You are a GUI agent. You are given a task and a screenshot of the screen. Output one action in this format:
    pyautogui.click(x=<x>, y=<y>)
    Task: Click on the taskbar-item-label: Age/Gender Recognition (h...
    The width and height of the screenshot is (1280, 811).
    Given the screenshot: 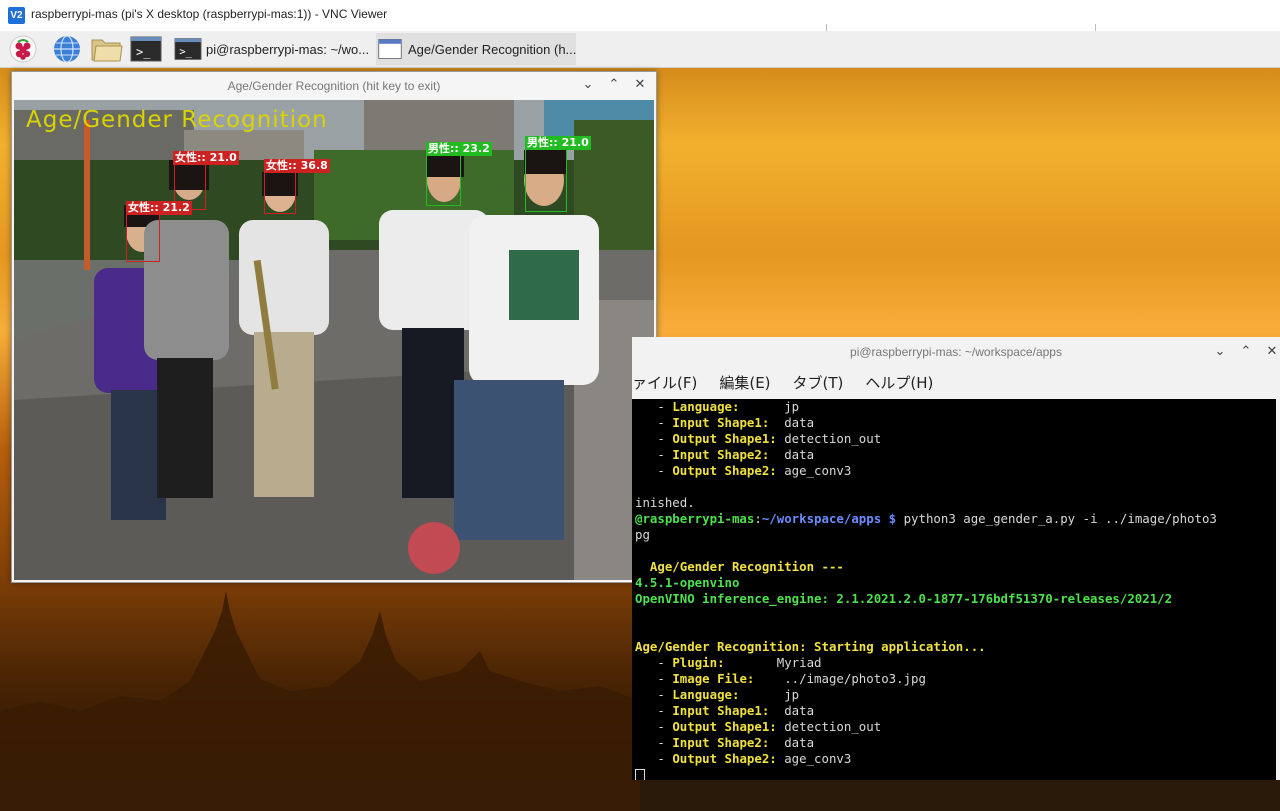 What is the action you would take?
    pyautogui.click(x=492, y=49)
    